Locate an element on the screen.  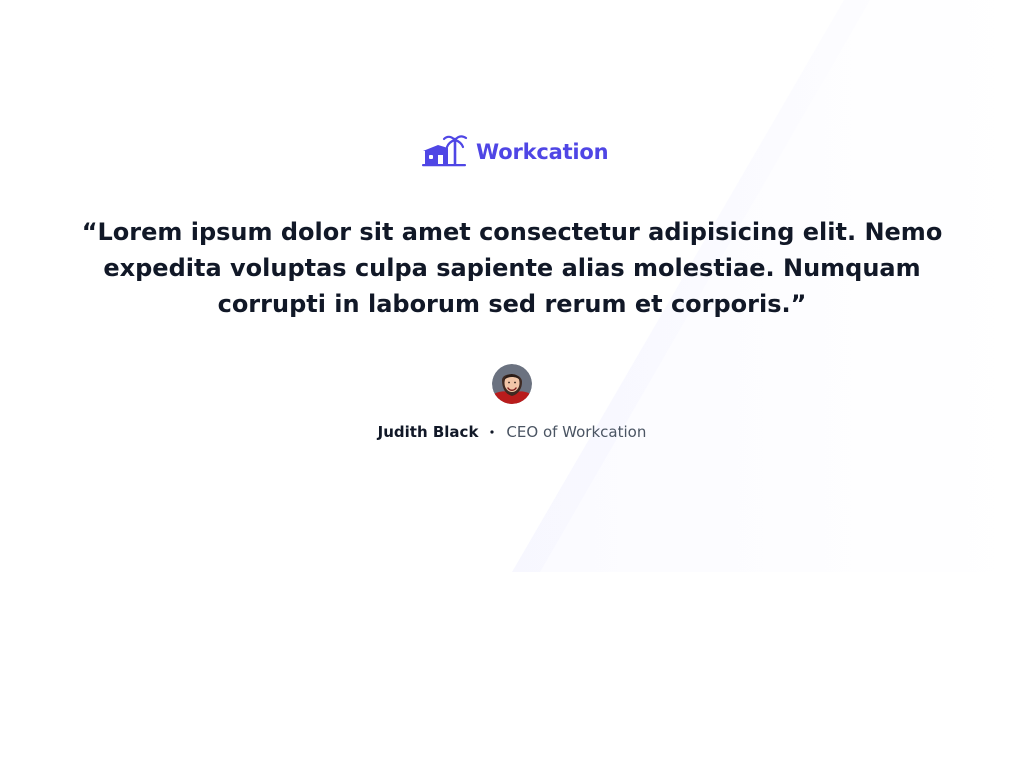
brand-logo: Workcation is located at coordinates (514, 152).